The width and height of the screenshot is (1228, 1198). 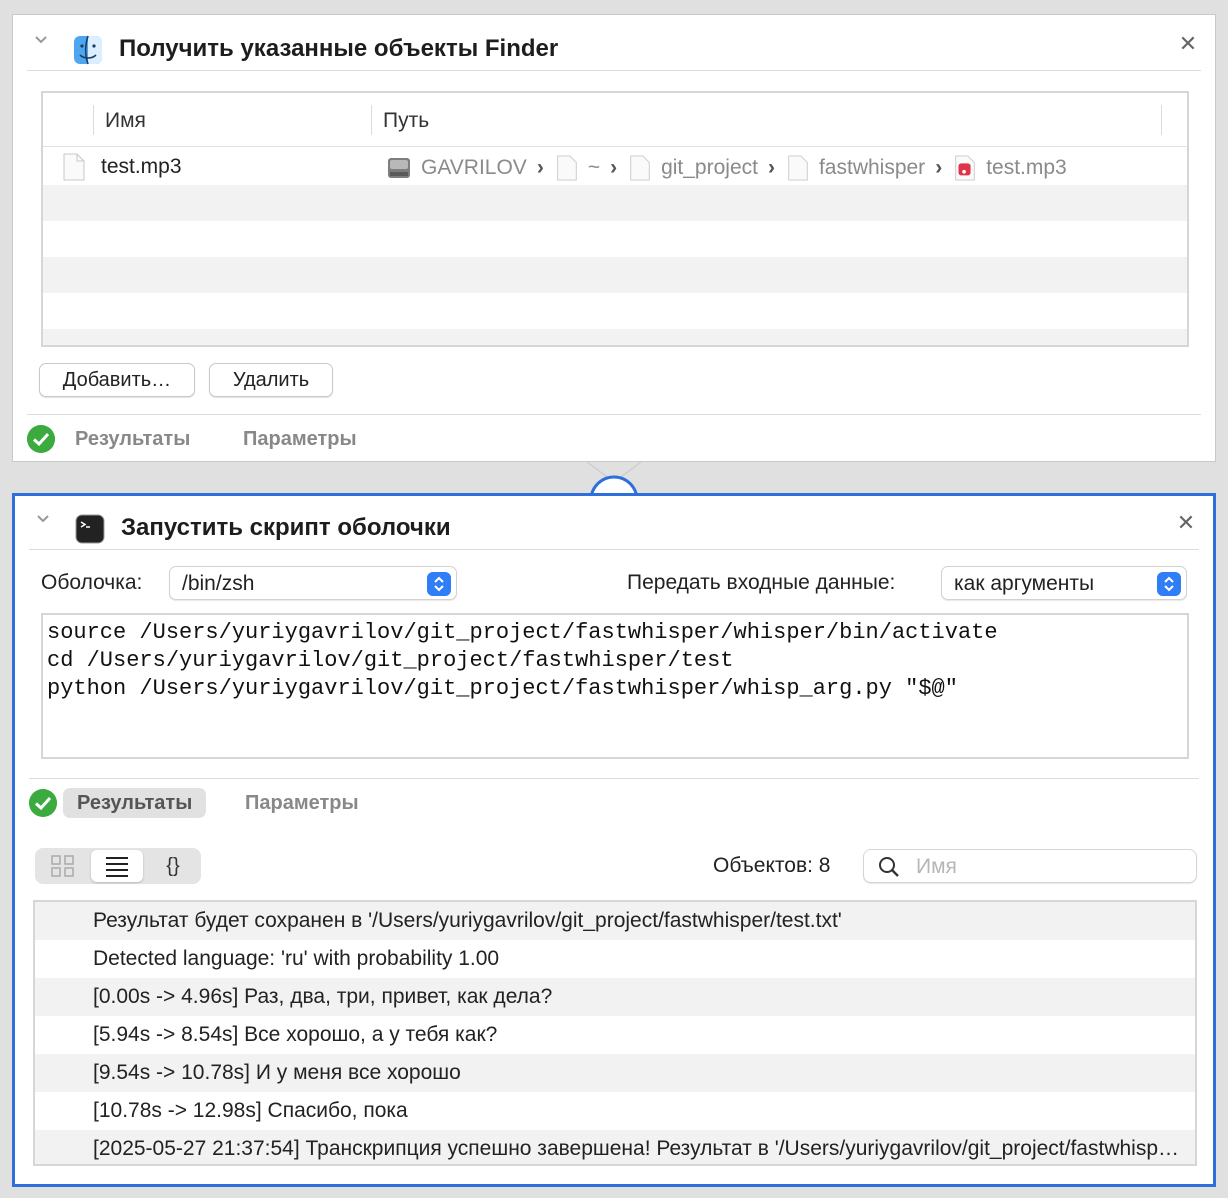 What do you see at coordinates (271, 380) in the screenshot?
I see `remove-button: Удалить` at bounding box center [271, 380].